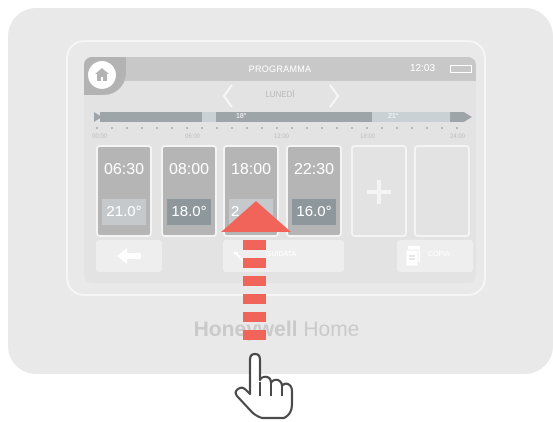  I want to click on arrow-up-icon, so click(256, 216).